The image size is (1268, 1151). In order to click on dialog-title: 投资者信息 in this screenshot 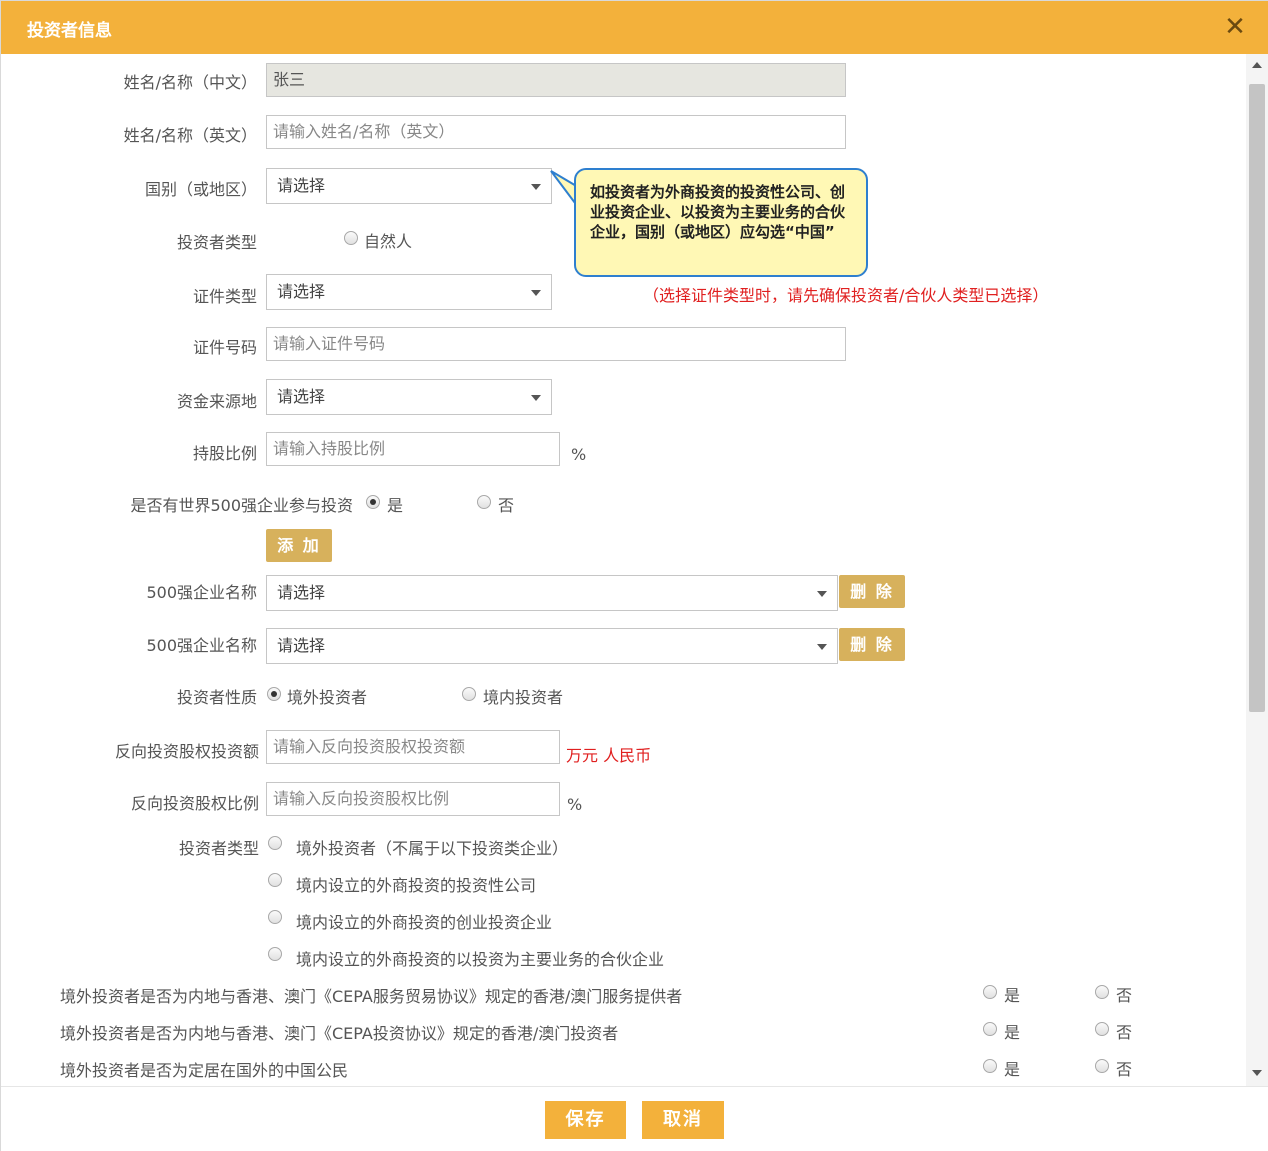, I will do `click(69, 31)`.